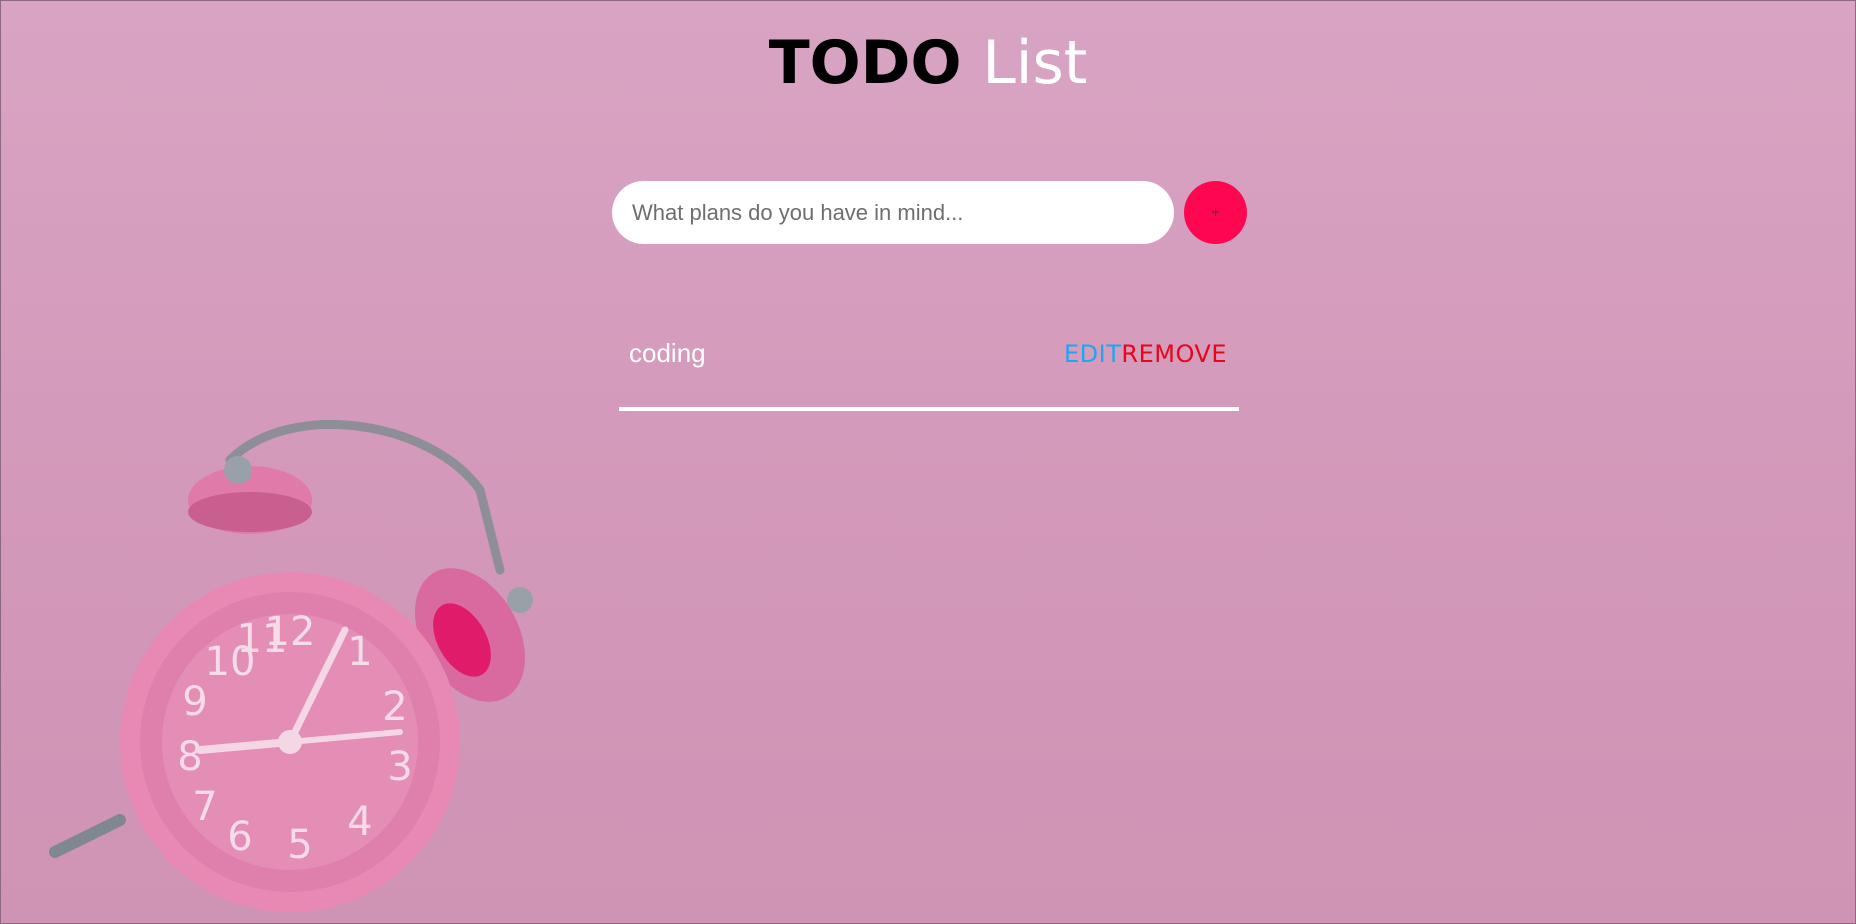 The image size is (1856, 924). What do you see at coordinates (667, 353) in the screenshot?
I see `todo-text: coding` at bounding box center [667, 353].